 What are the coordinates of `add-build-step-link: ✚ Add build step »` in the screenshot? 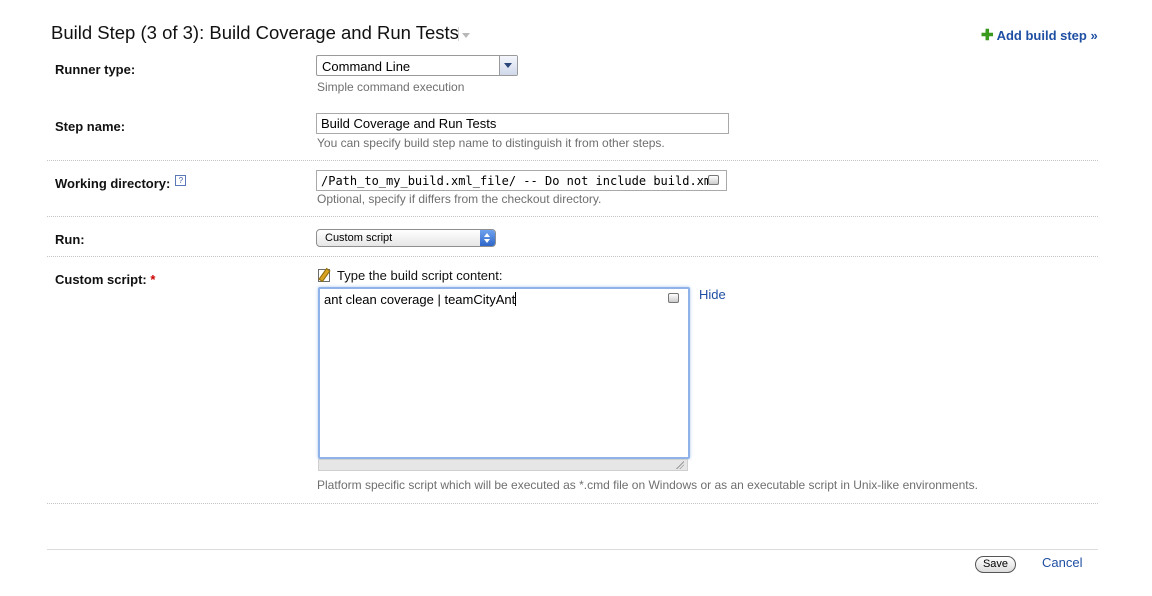 It's located at (1039, 35).